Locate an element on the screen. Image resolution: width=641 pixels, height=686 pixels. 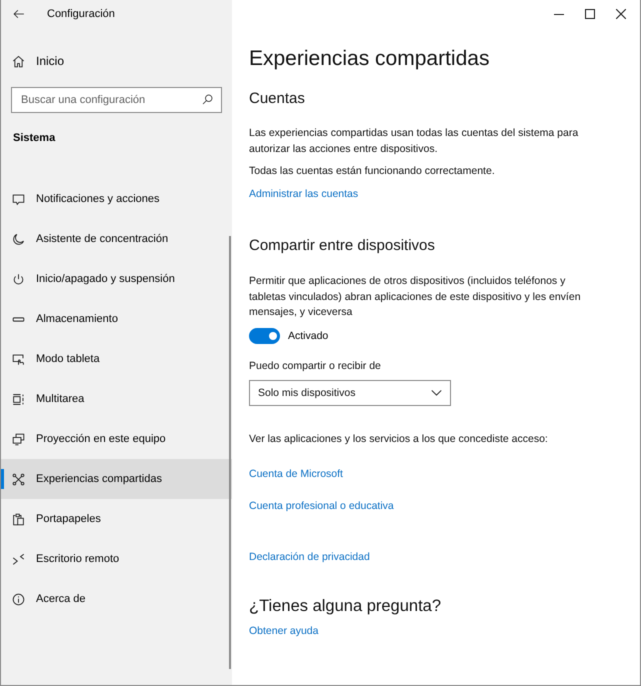
description-text: Permitir que aplicaciones de otros dispositivos (incluidos teléfonos y tabletas vinculados) abran aplicaciones de este dispositivo y les envíen mensajes, y viceversa is located at coordinates (415, 297).